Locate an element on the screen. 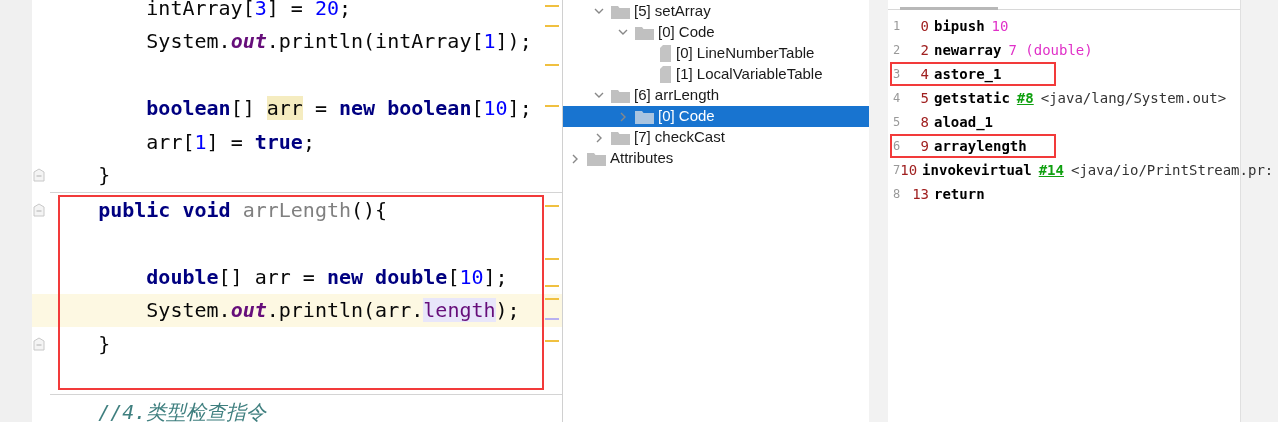  bytecode-offset: 9 is located at coordinates (924, 146).